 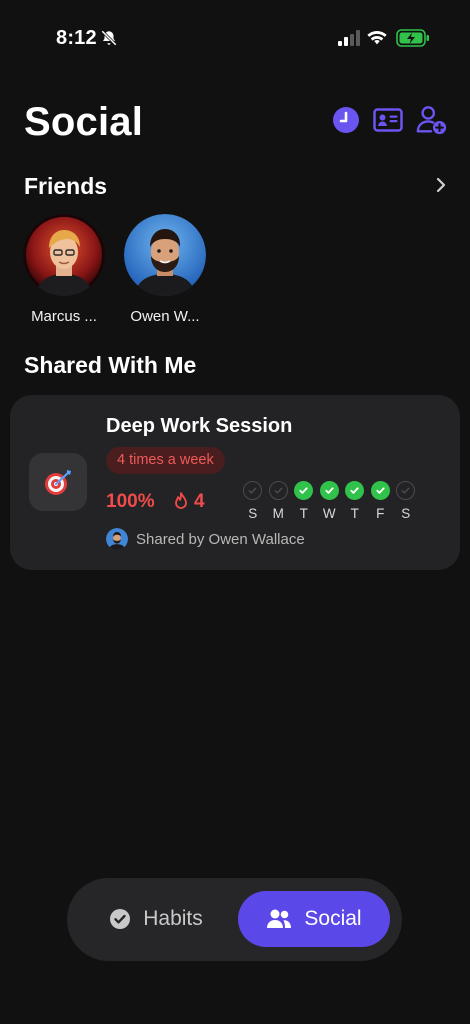 What do you see at coordinates (66, 186) in the screenshot?
I see `friends-section-title: Friends` at bounding box center [66, 186].